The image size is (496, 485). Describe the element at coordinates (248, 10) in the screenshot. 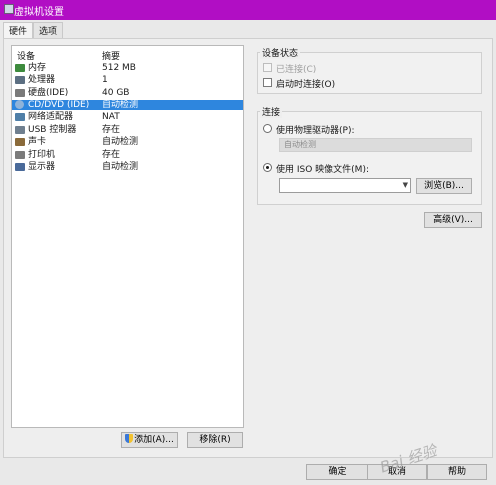

I see `title-bar: 虚拟机设置` at that location.